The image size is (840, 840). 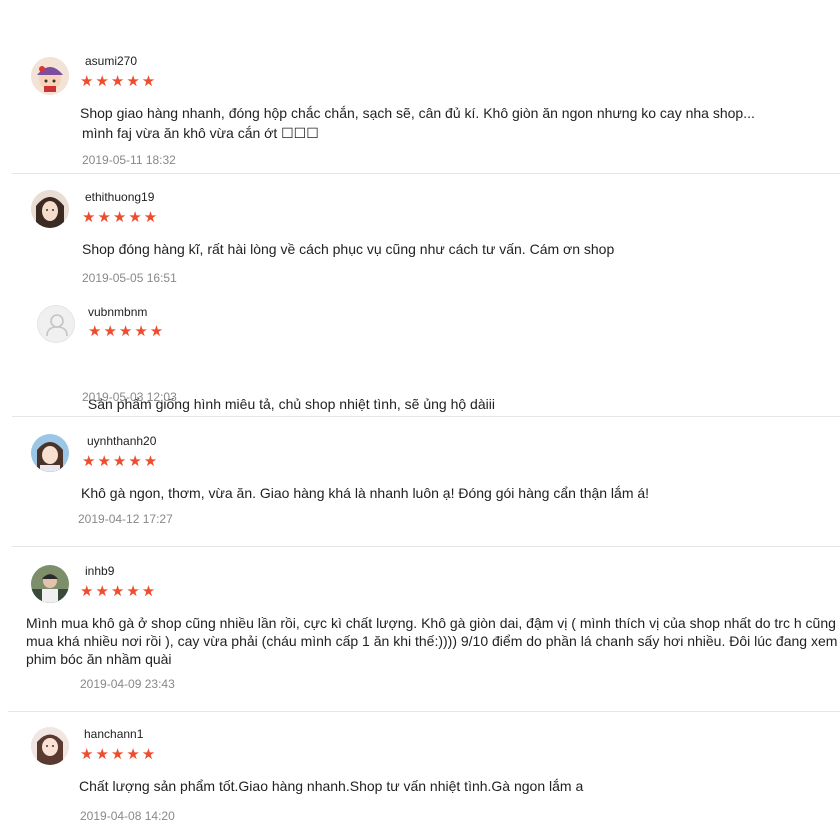 What do you see at coordinates (125, 519) in the screenshot?
I see `review-date: 2019-04-12 17:27` at bounding box center [125, 519].